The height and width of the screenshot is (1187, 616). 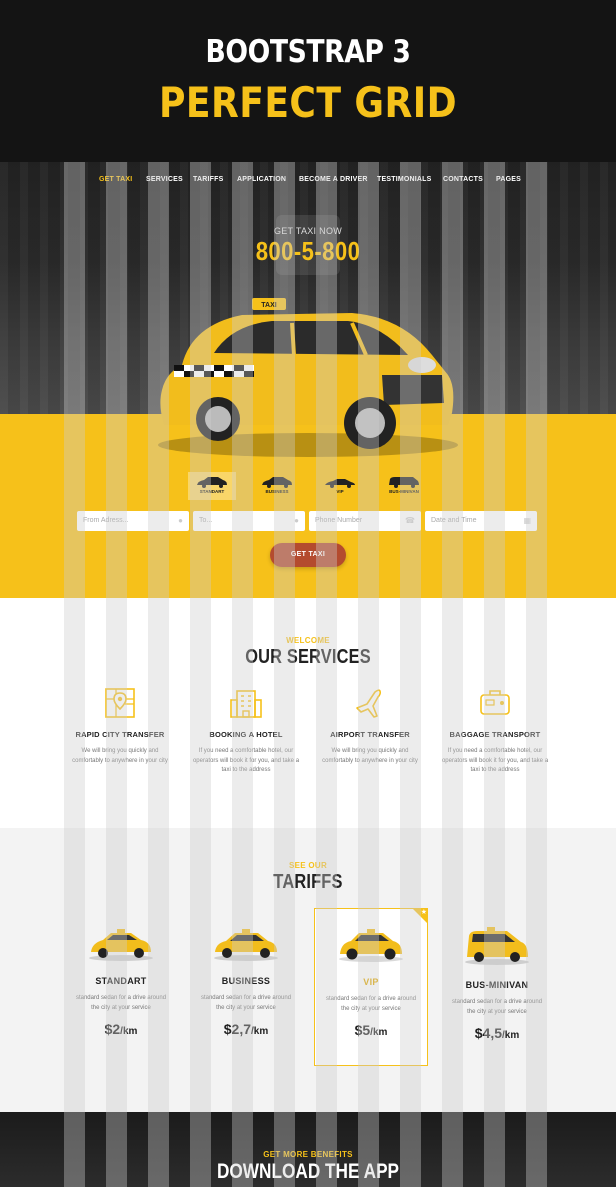 I want to click on car-type-bus-minivan: BUS-MINIVAN, so click(x=404, y=486).